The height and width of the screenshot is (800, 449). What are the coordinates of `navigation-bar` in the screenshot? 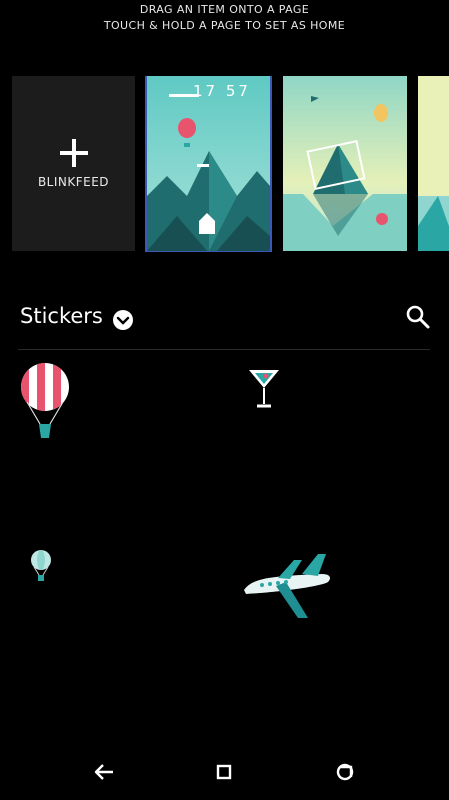 It's located at (224, 772).